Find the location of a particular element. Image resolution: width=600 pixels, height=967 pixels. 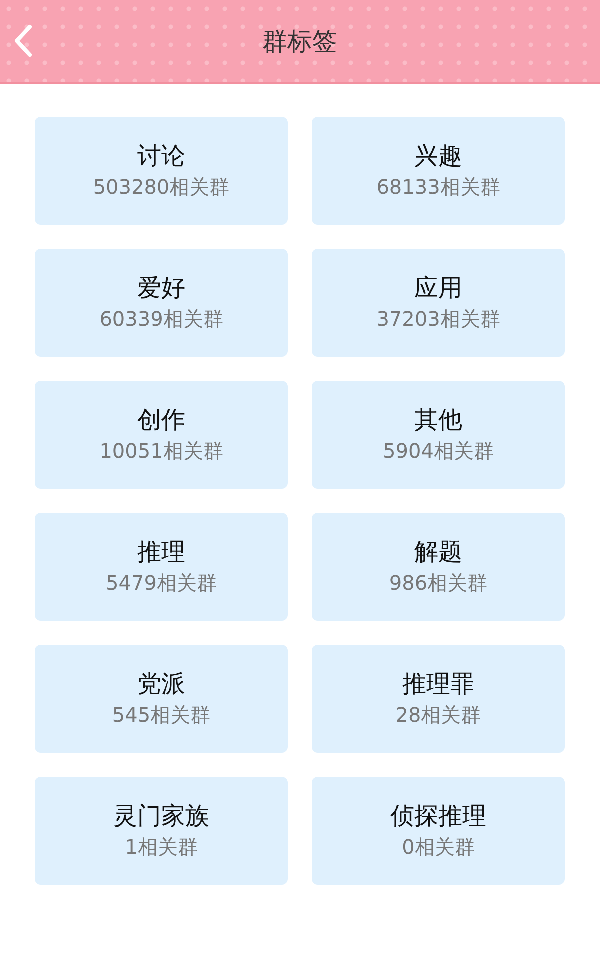

group-count: 503280相关群 is located at coordinates (161, 187).